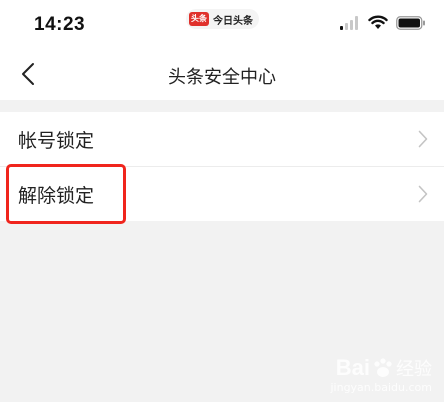 The image size is (444, 402). I want to click on app-badge: 头条 今日头条, so click(222, 19).